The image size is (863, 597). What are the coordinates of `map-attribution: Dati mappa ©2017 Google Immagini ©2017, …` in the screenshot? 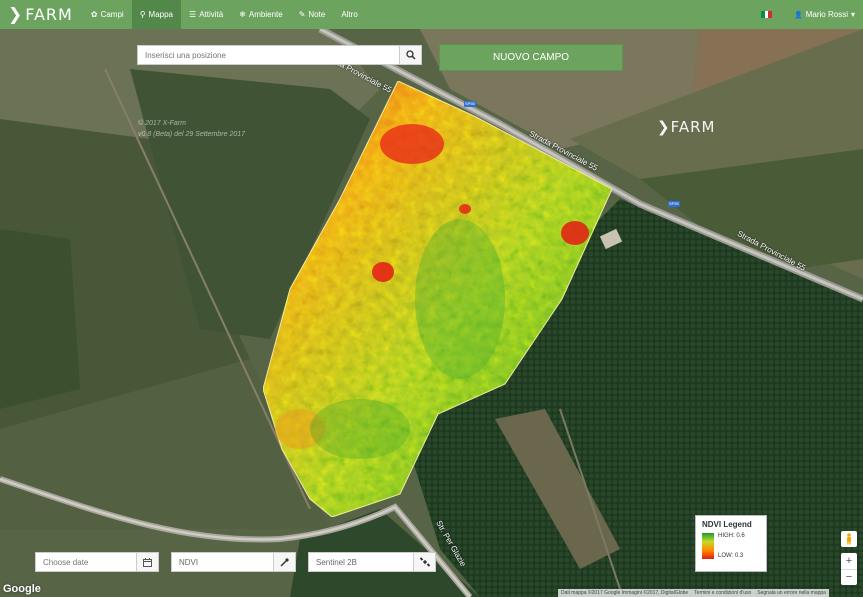 It's located at (693, 593).